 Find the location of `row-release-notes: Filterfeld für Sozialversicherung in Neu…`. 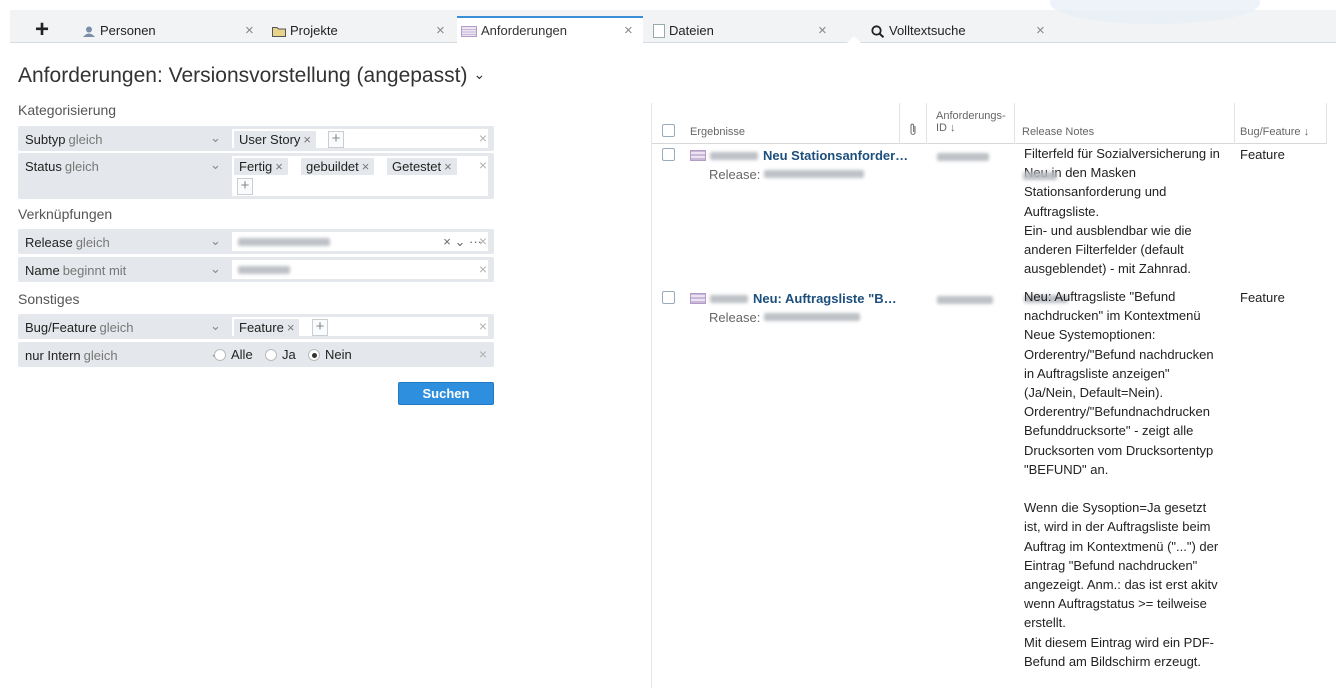

row-release-notes: Filterfeld für Sozialversicherung in Neu… is located at coordinates (1122, 211).